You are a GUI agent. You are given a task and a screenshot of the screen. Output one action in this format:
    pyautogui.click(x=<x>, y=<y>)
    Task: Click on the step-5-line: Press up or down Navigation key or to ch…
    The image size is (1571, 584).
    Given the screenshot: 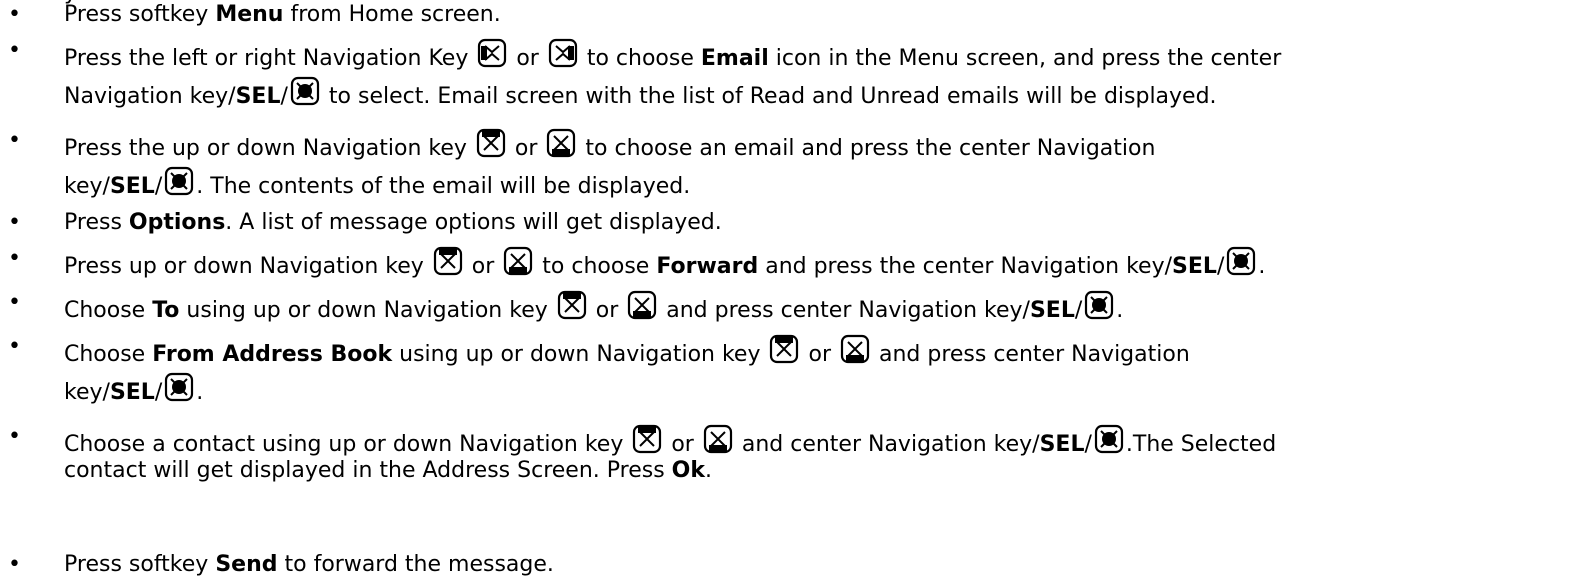 What is the action you would take?
    pyautogui.click(x=664, y=263)
    